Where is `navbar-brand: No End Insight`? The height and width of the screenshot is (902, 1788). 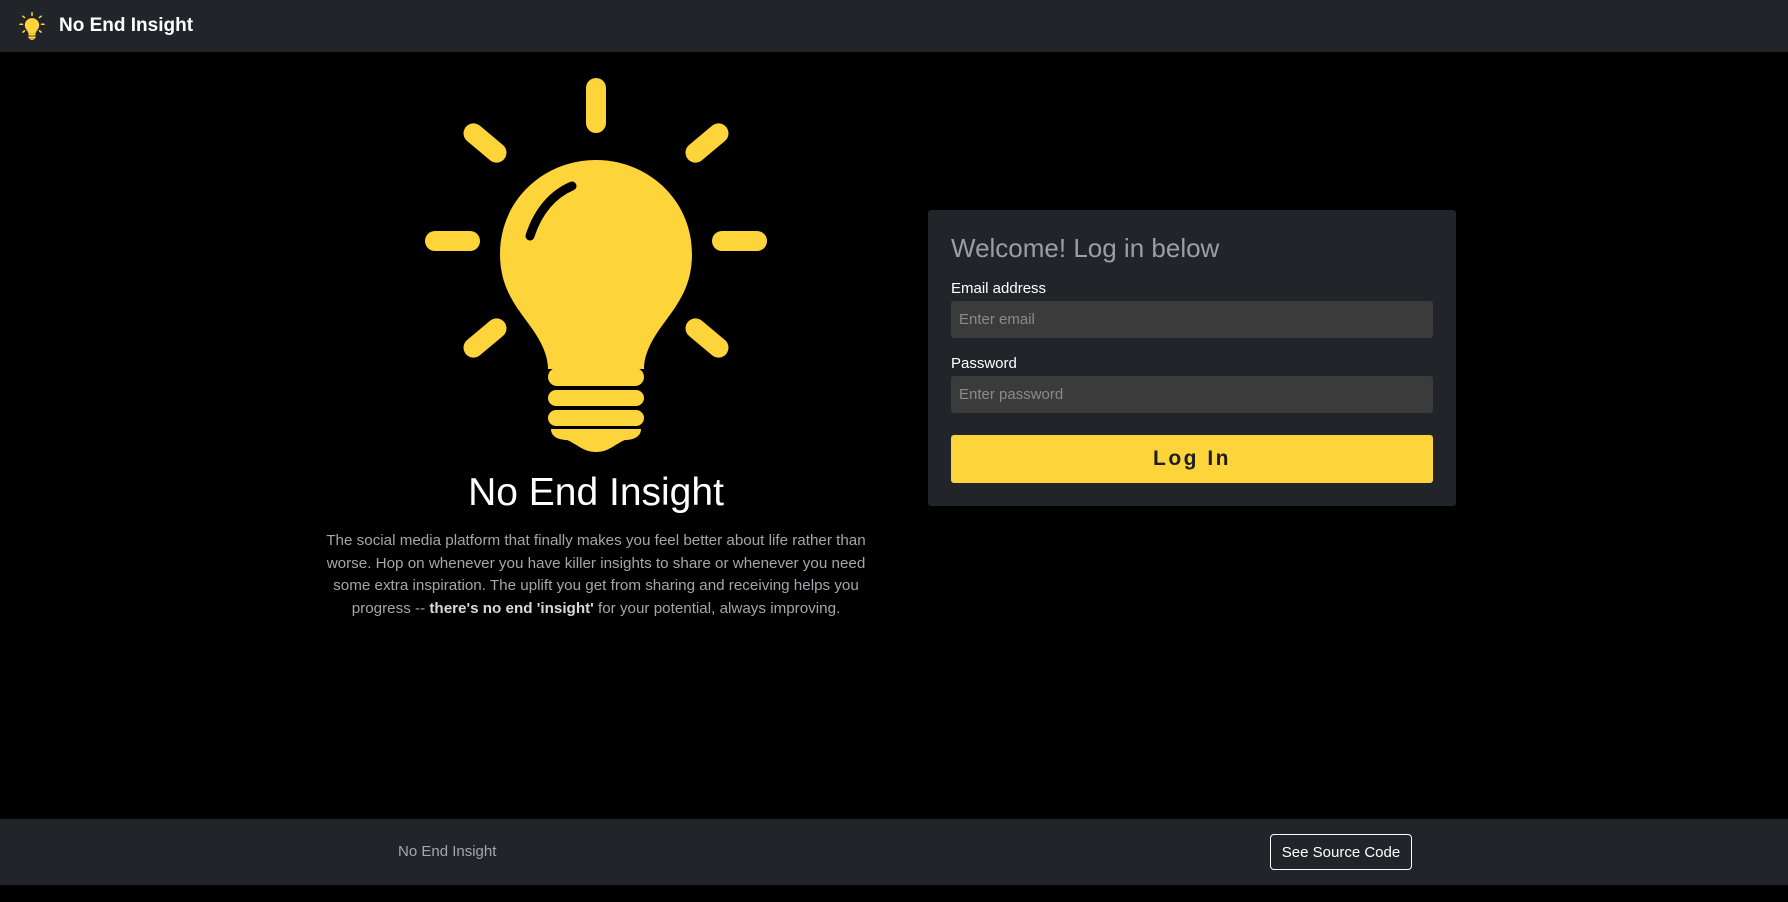 navbar-brand: No End Insight is located at coordinates (105, 26).